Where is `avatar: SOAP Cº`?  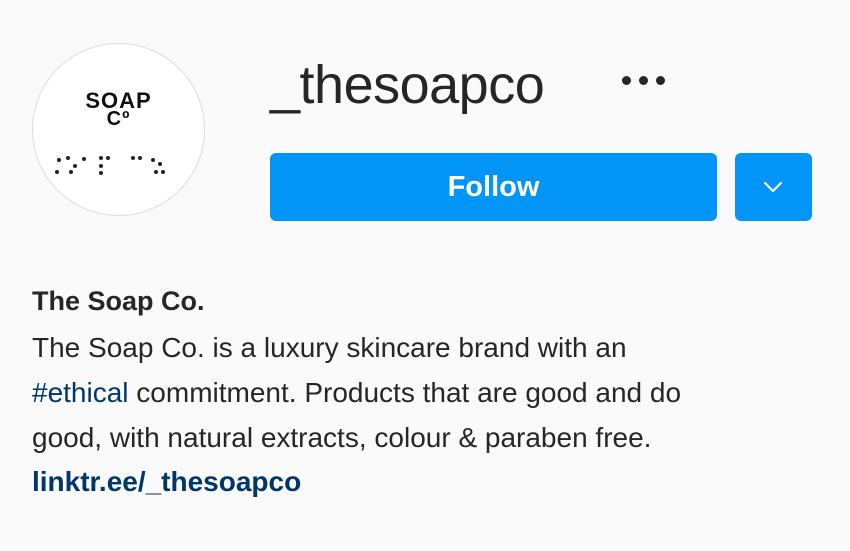
avatar: SOAP Cº is located at coordinates (118, 129).